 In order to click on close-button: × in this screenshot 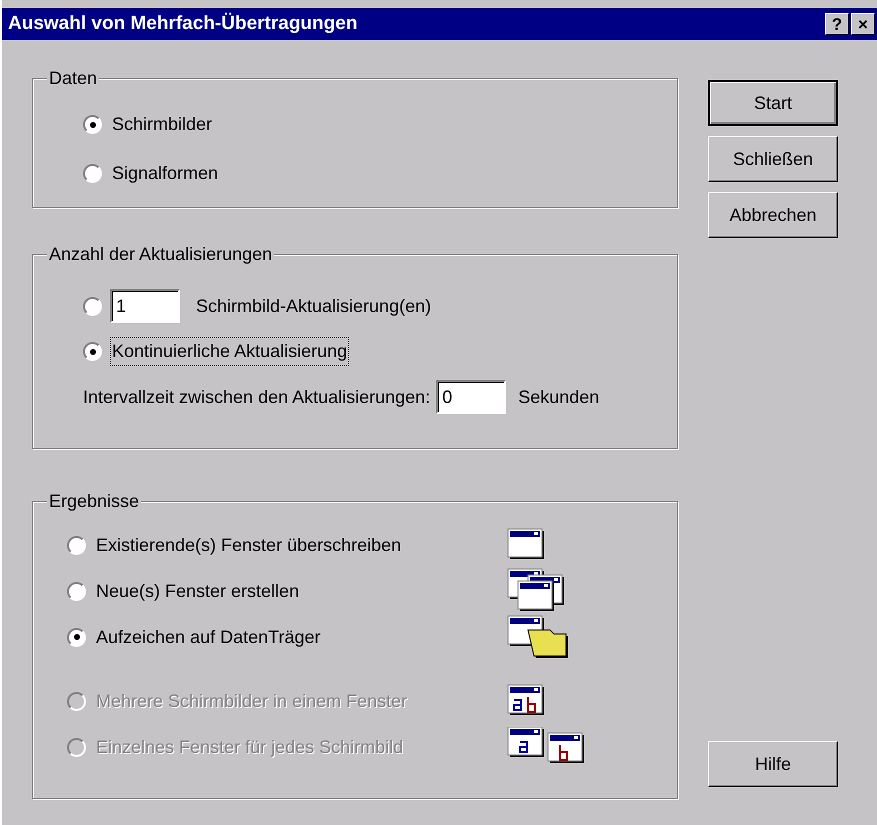, I will do `click(863, 24)`.